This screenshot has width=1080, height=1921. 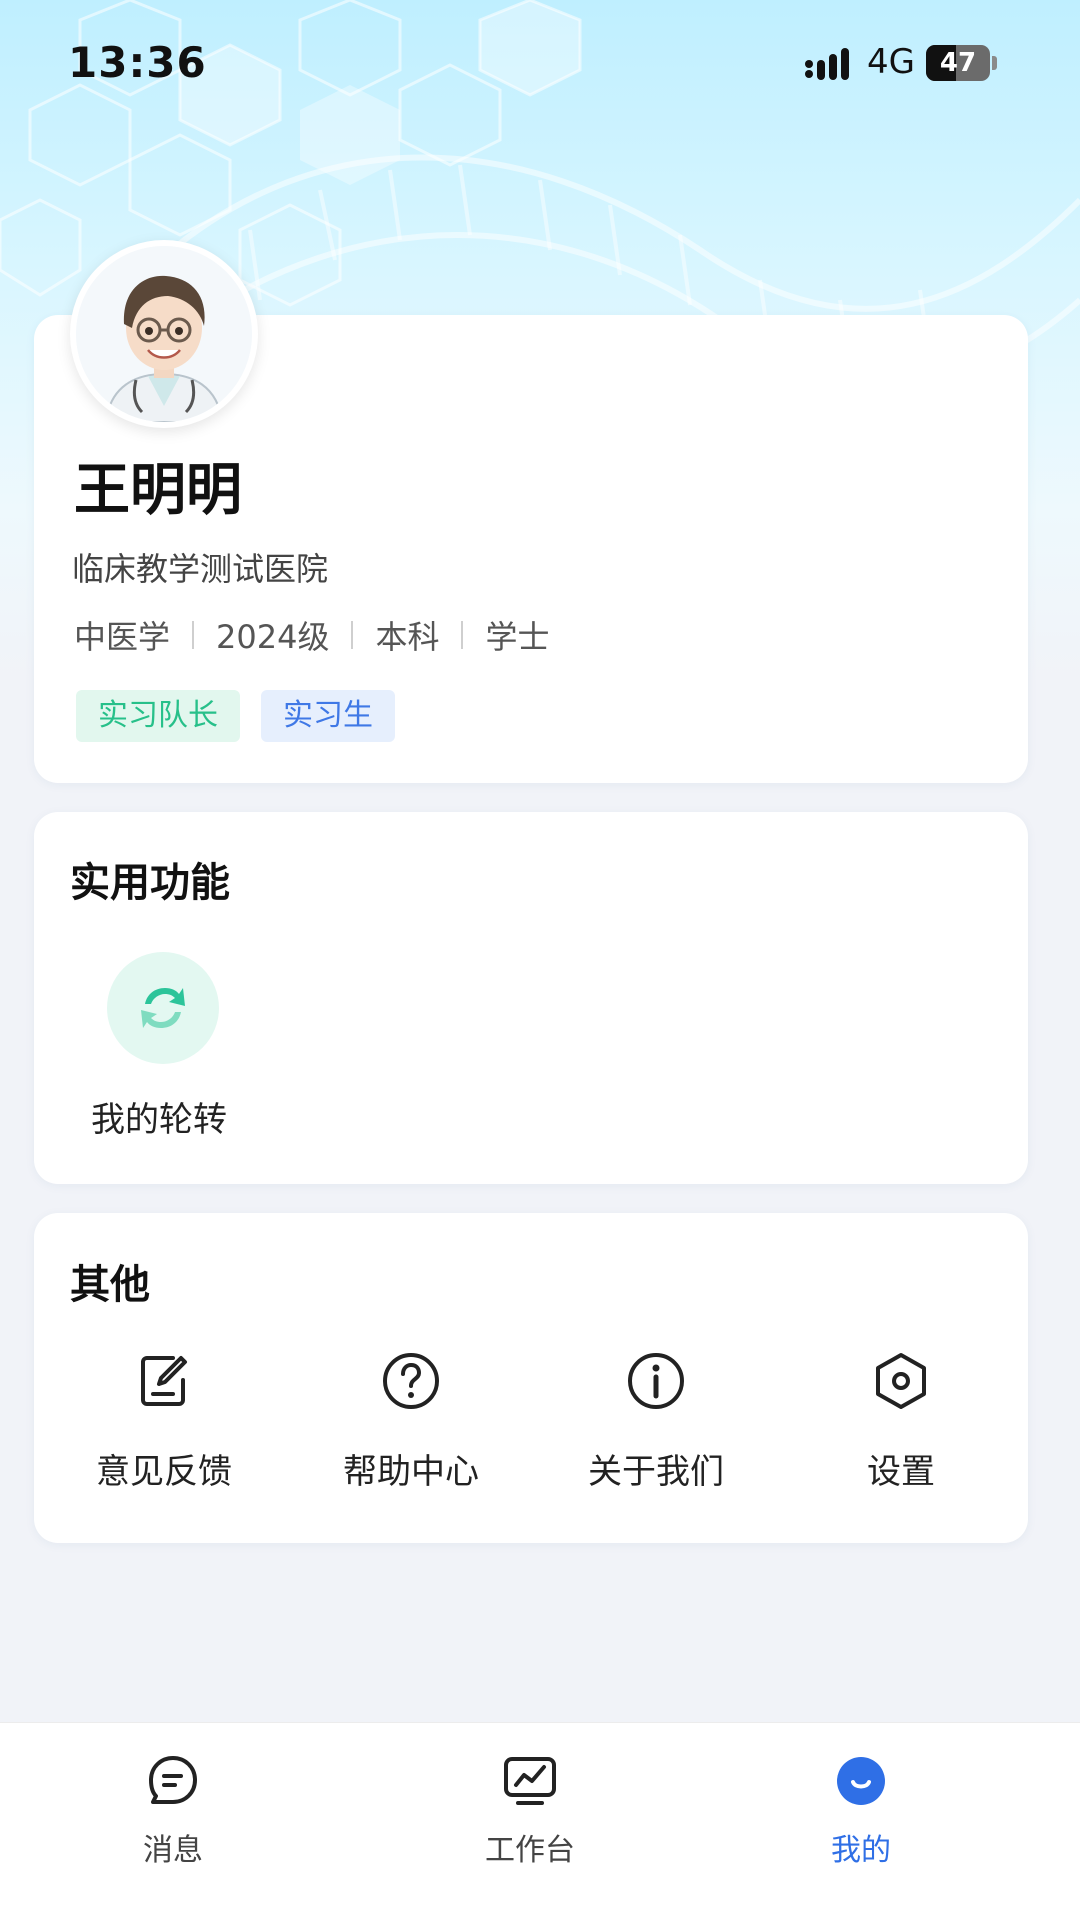 What do you see at coordinates (164, 1421) in the screenshot?
I see `feedback-button: 意见反馈` at bounding box center [164, 1421].